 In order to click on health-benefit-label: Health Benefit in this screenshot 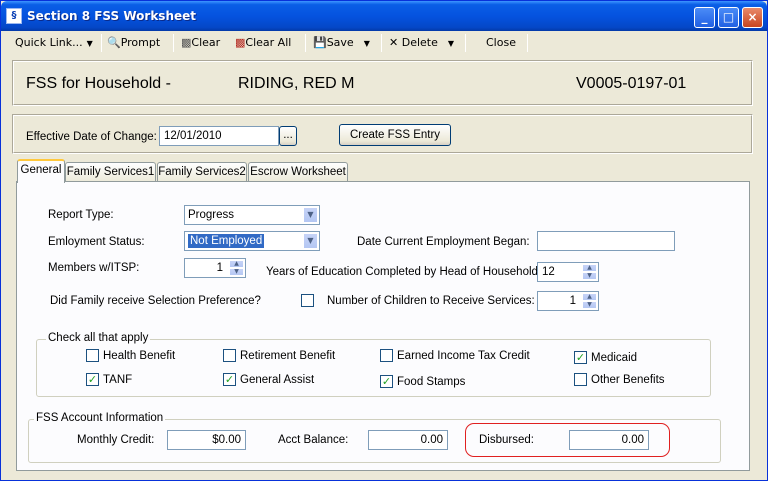, I will do `click(139, 356)`.